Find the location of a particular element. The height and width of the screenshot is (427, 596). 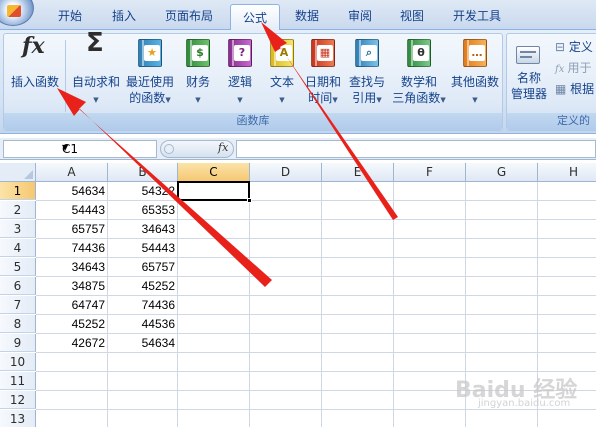

row-header-9: 9 is located at coordinates (18, 343).